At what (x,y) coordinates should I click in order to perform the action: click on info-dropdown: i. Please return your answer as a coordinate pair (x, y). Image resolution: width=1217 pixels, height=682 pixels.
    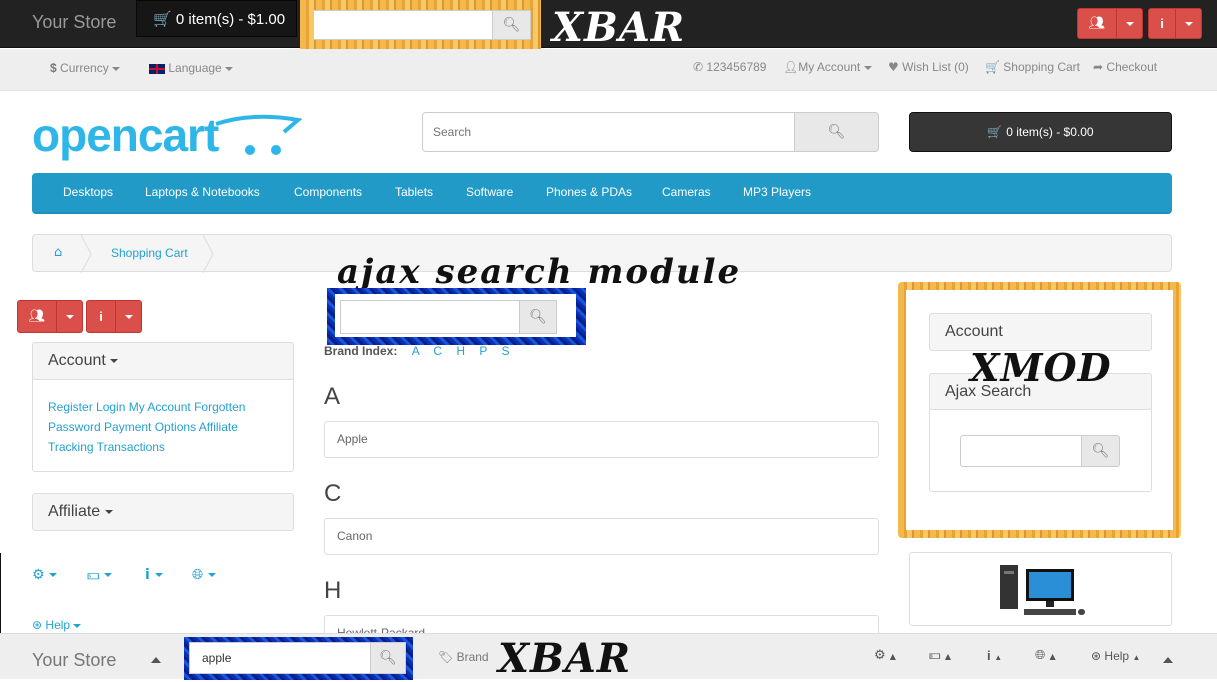
    Looking at the image, I should click on (154, 575).